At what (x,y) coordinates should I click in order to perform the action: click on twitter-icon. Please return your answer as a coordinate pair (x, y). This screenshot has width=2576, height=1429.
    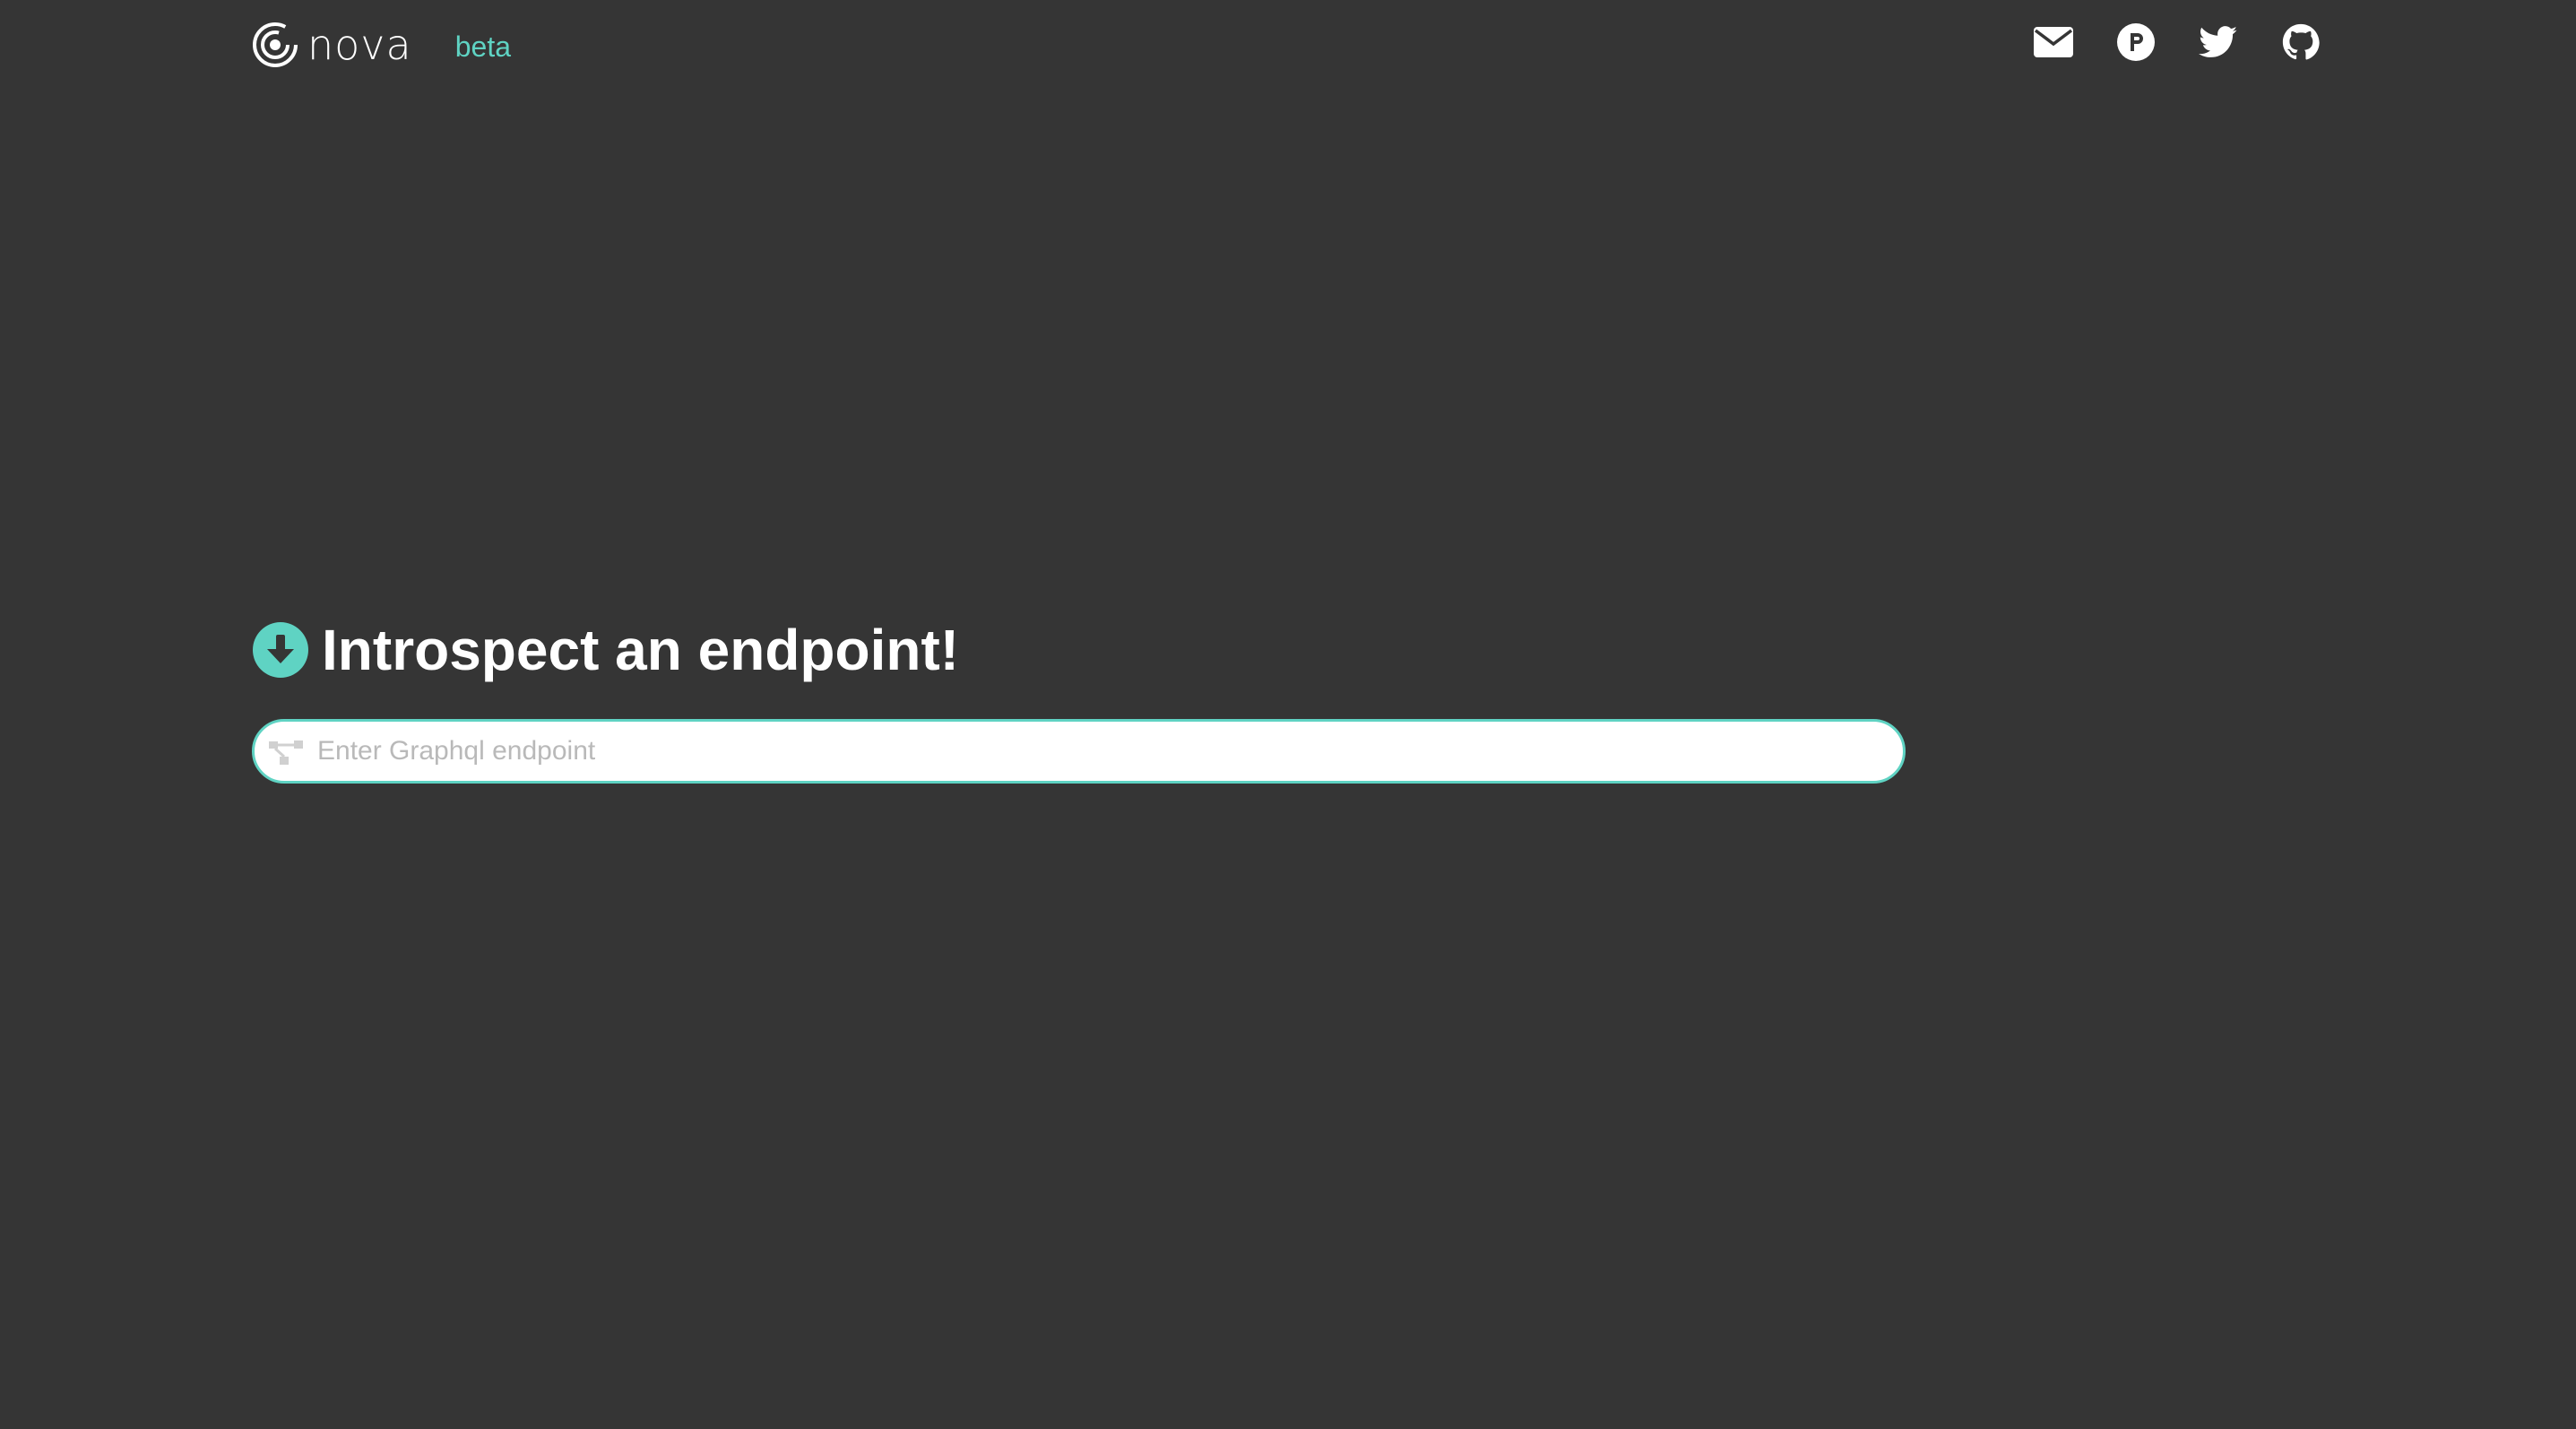
    Looking at the image, I should click on (2218, 41).